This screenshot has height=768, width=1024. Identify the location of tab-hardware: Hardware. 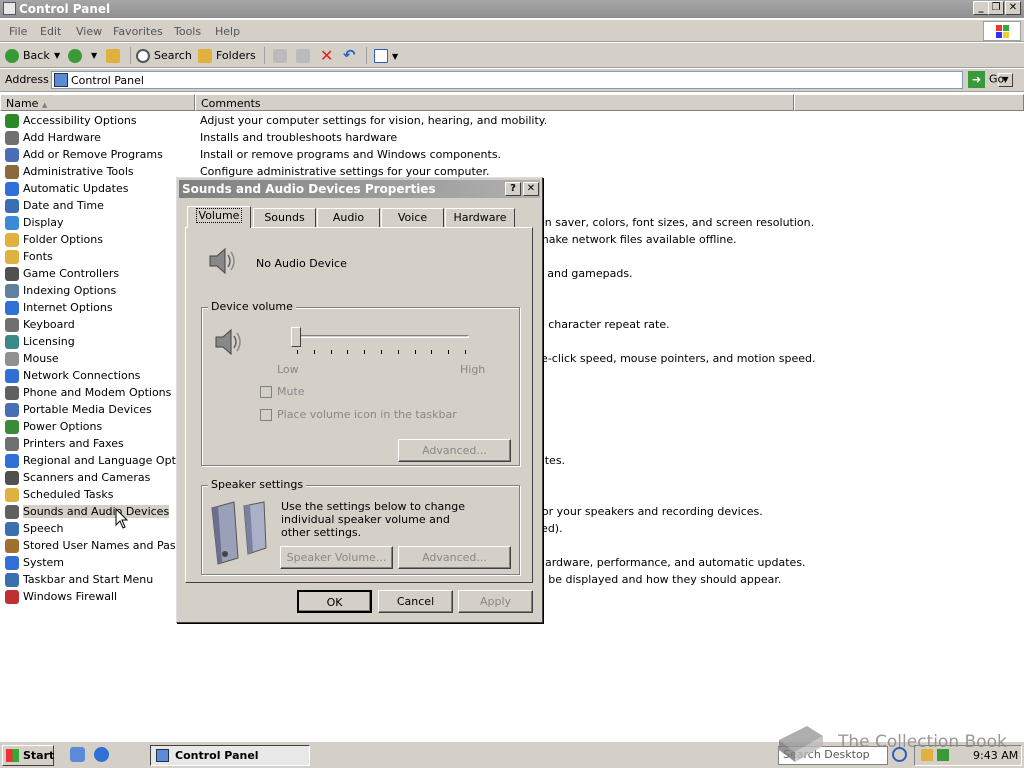
(480, 217).